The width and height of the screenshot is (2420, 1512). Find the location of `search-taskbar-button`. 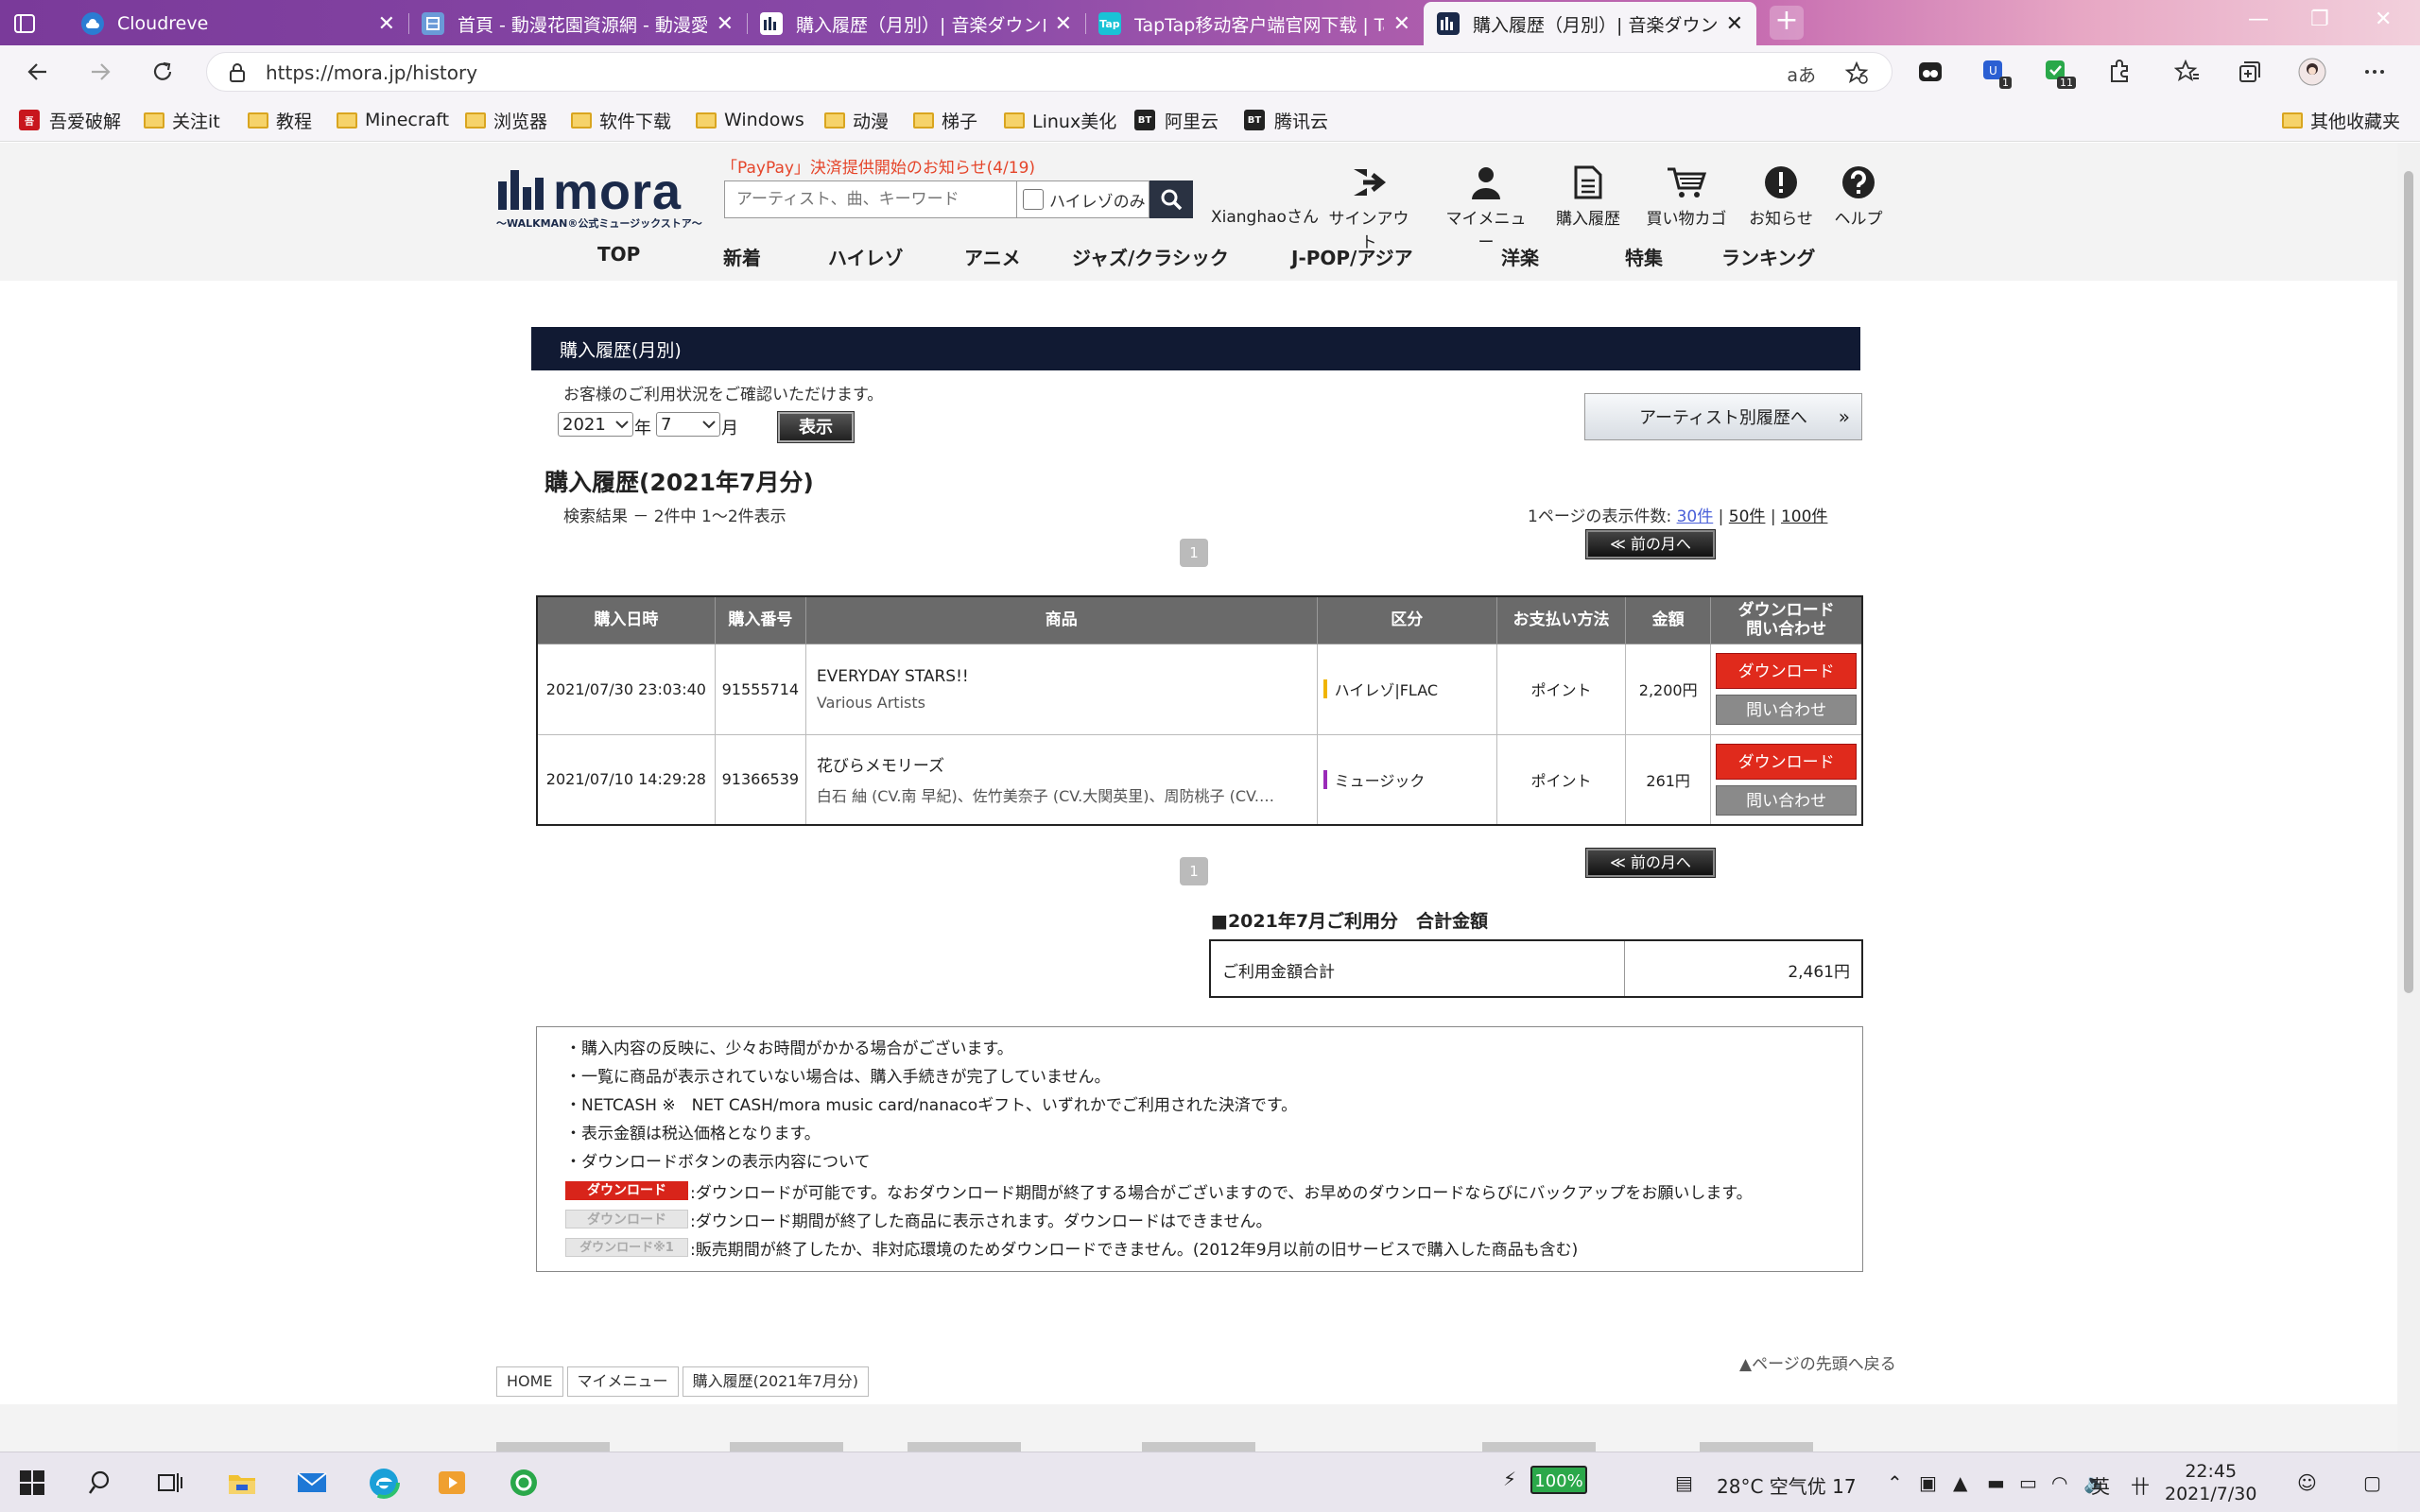

search-taskbar-button is located at coordinates (102, 1483).